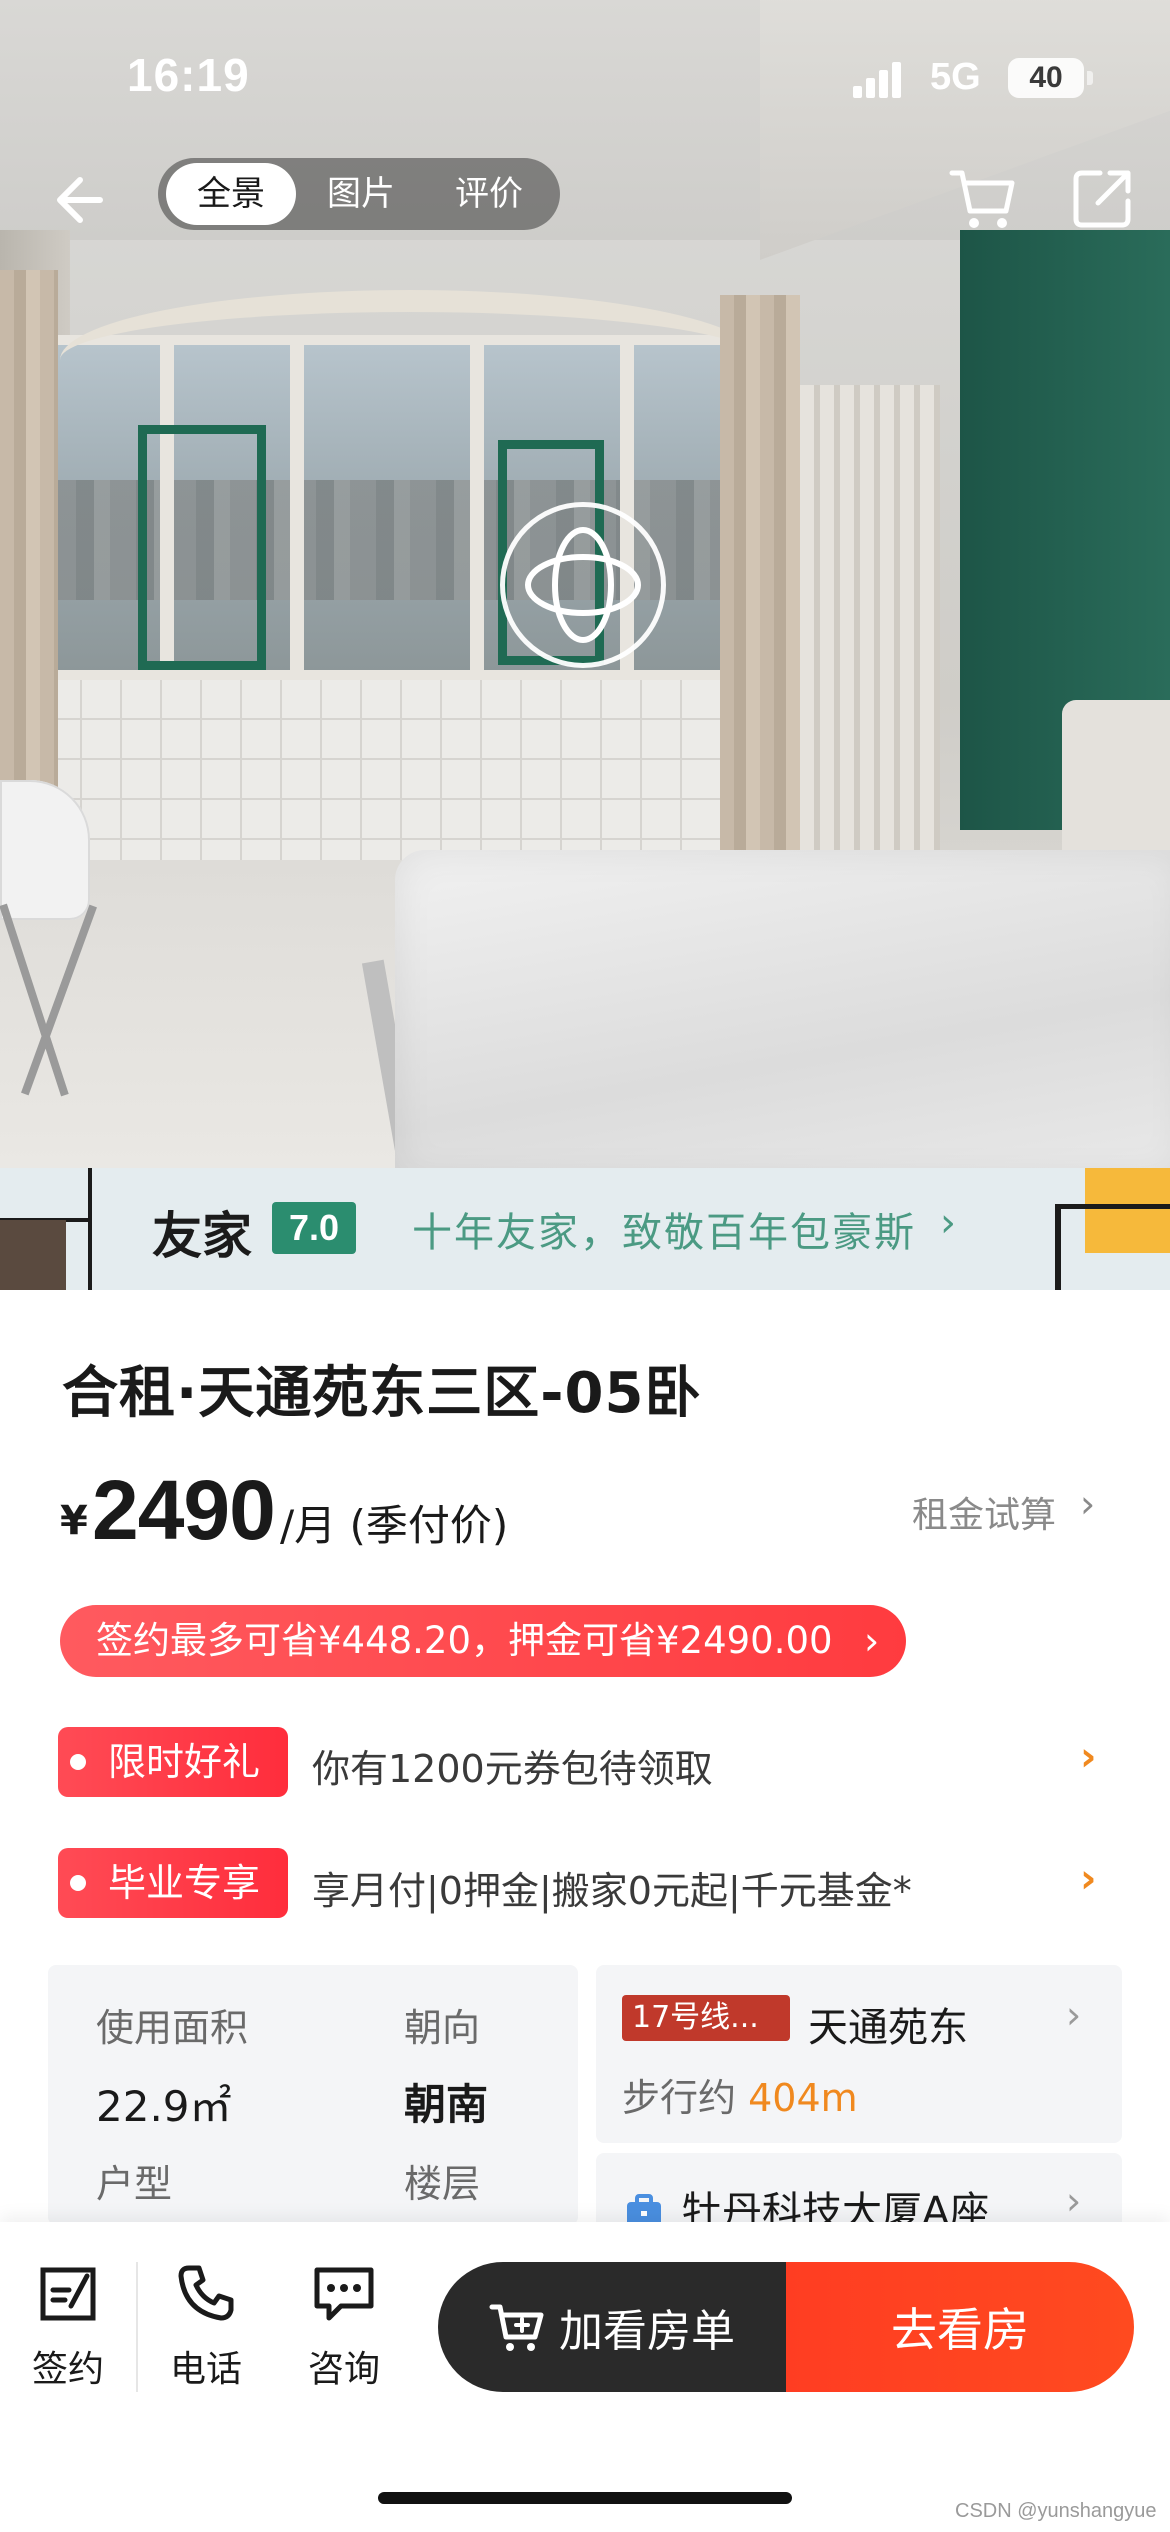  What do you see at coordinates (483, 1641) in the screenshot?
I see `savings-banner: 签约最多可省¥448.20，押金可省¥2490.00` at bounding box center [483, 1641].